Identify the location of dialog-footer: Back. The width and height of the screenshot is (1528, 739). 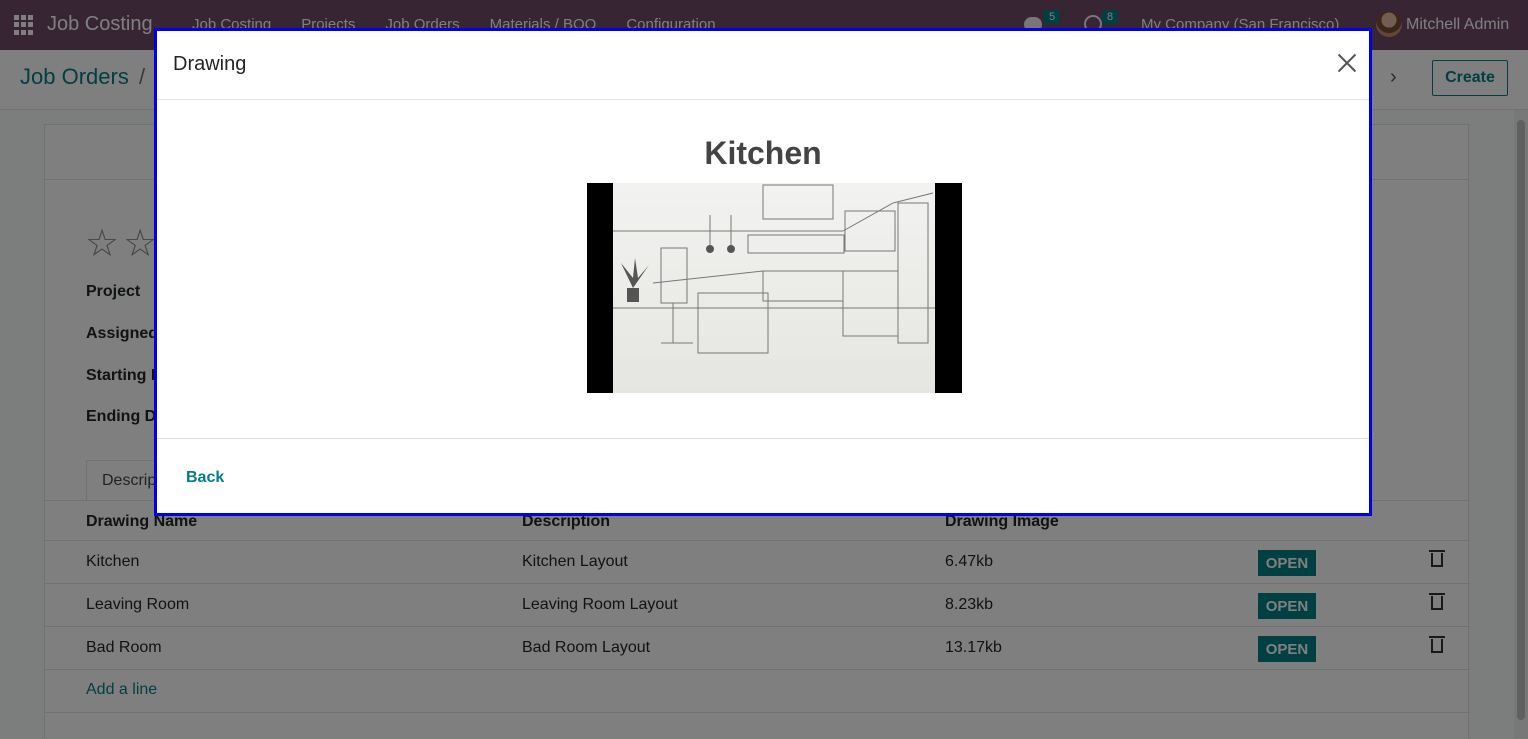
(763, 477).